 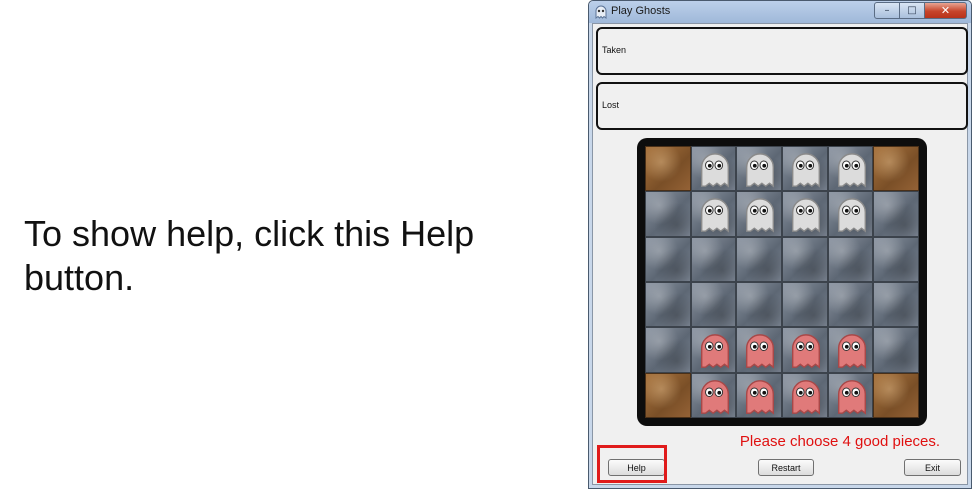 What do you see at coordinates (284, 256) in the screenshot?
I see `instruction-callout: To show help, click this Help button.` at bounding box center [284, 256].